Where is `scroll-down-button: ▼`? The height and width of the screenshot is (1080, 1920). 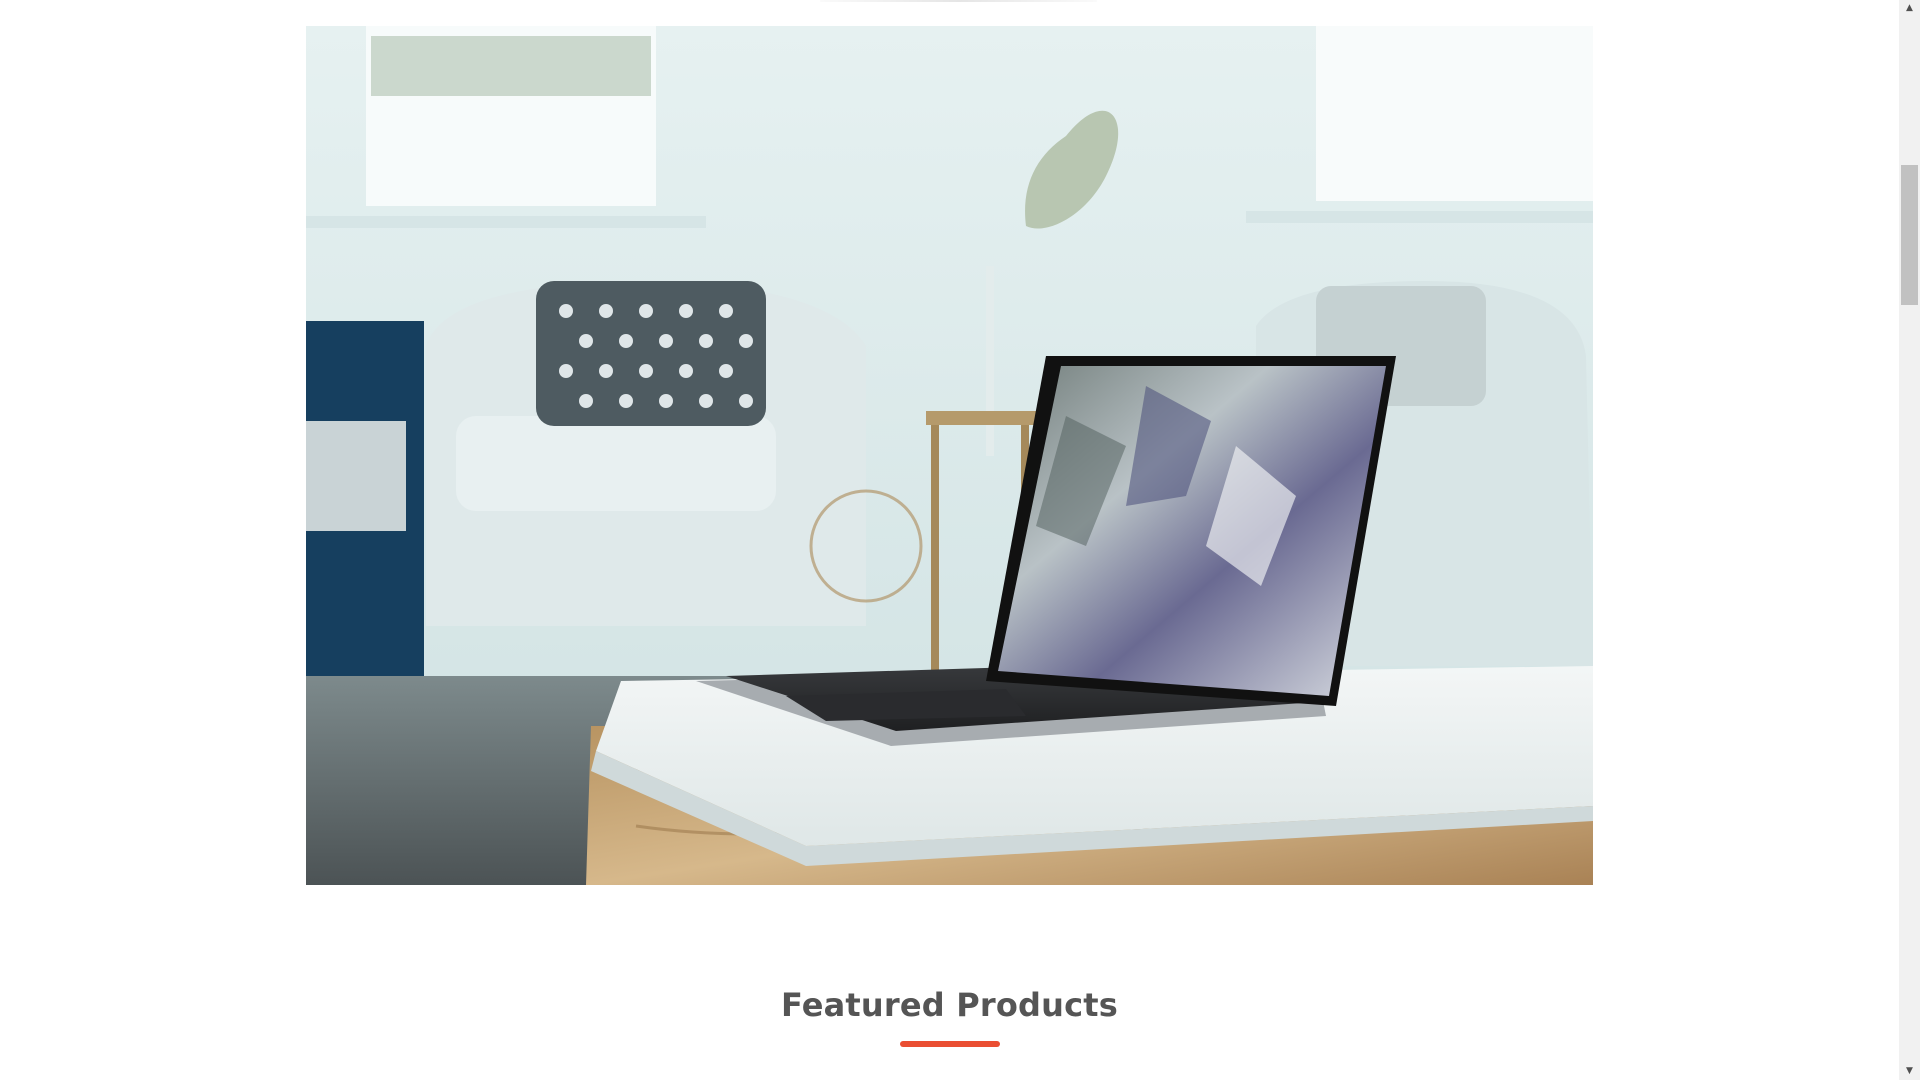 scroll-down-button: ▼ is located at coordinates (1909, 1071).